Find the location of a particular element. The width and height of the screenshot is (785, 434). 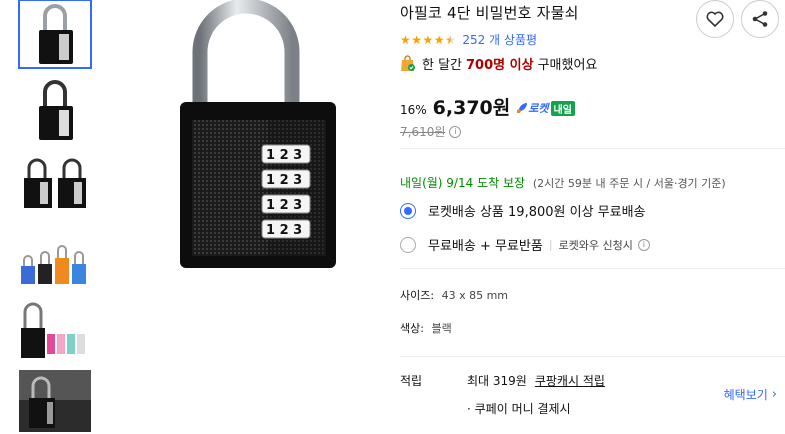

product-title: 아필코 4단 비밀번호 자물쇠 is located at coordinates (489, 13).